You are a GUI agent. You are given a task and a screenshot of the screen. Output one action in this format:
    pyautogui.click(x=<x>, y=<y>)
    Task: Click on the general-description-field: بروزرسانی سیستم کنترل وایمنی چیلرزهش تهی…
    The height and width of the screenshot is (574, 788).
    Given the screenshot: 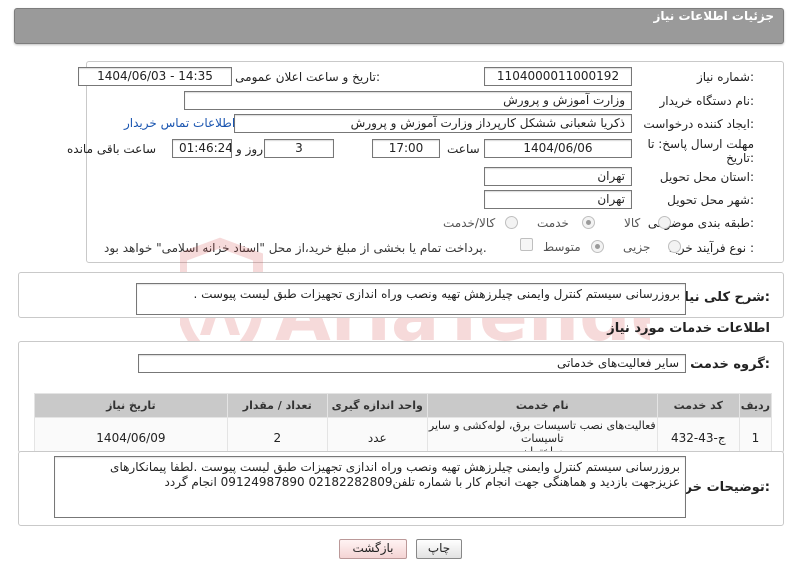 What is the action you would take?
    pyautogui.click(x=411, y=299)
    